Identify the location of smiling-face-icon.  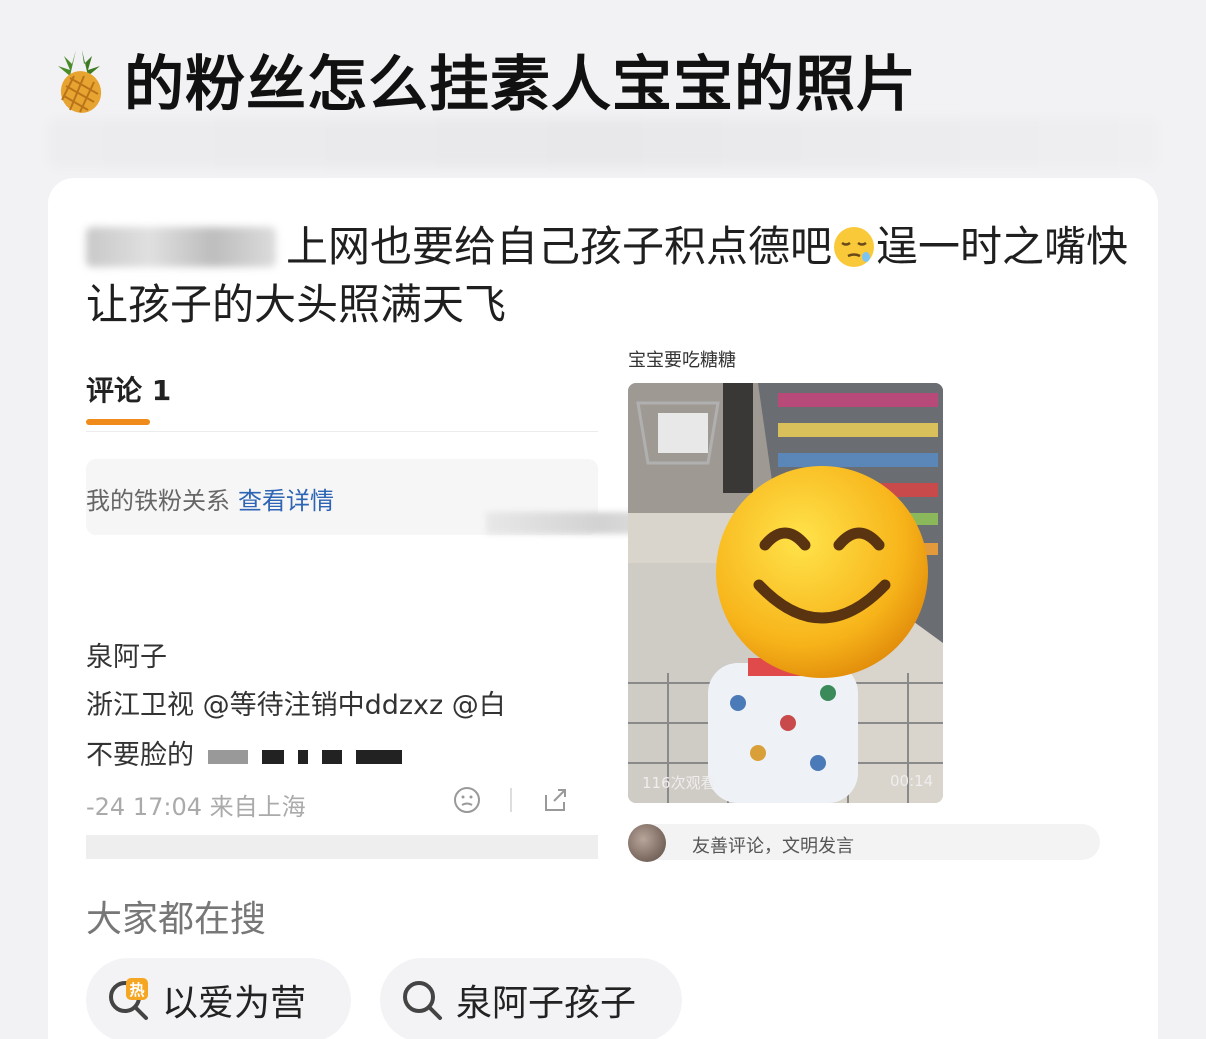
(822, 572).